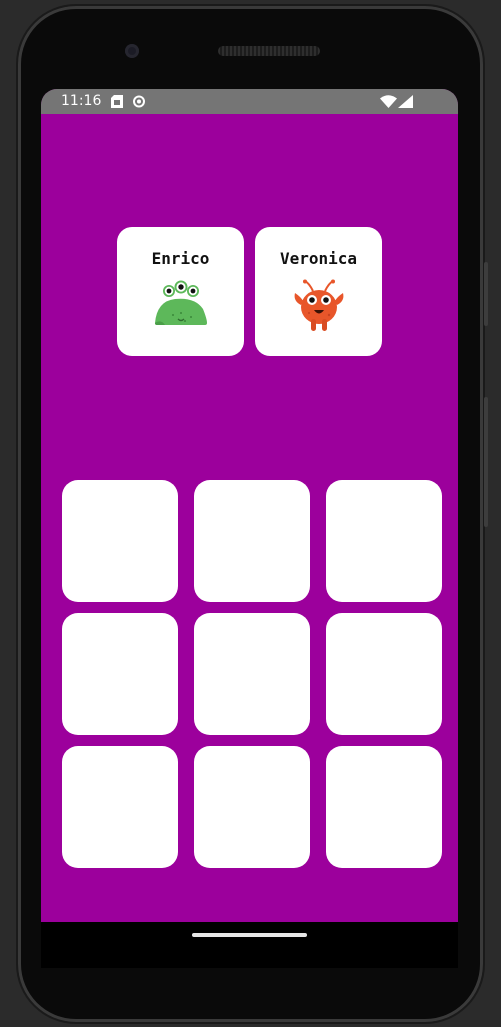 This screenshot has width=501, height=1027. I want to click on cell-signal-icon, so click(405, 101).